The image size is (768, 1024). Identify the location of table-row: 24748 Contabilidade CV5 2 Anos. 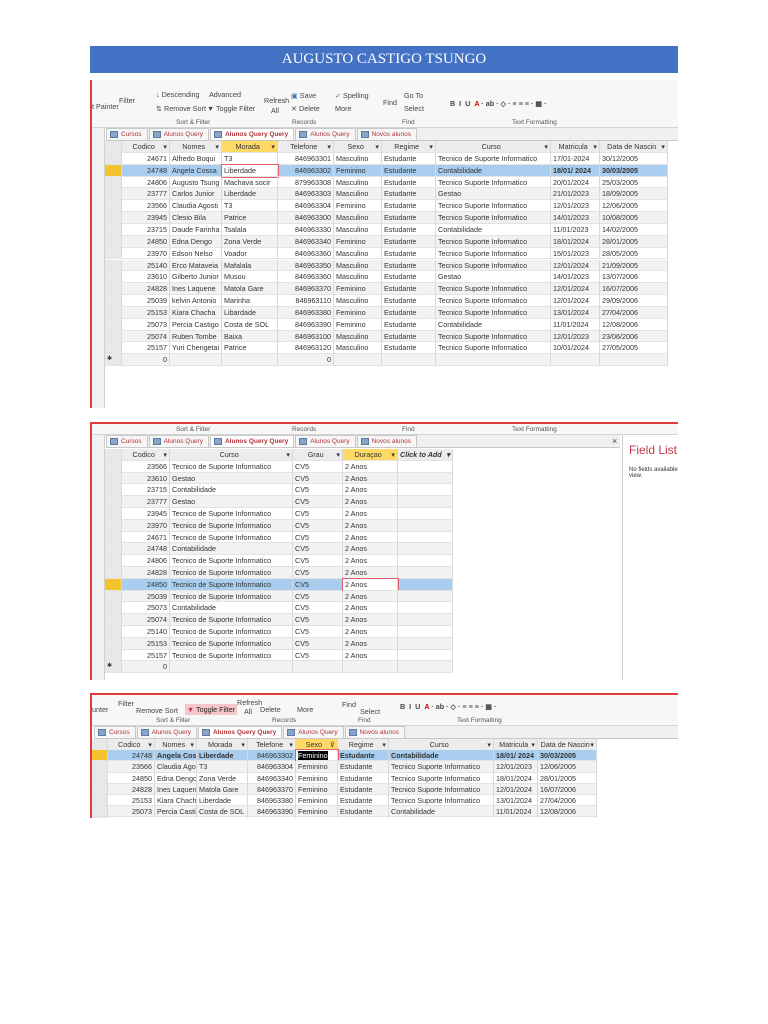
(279, 549).